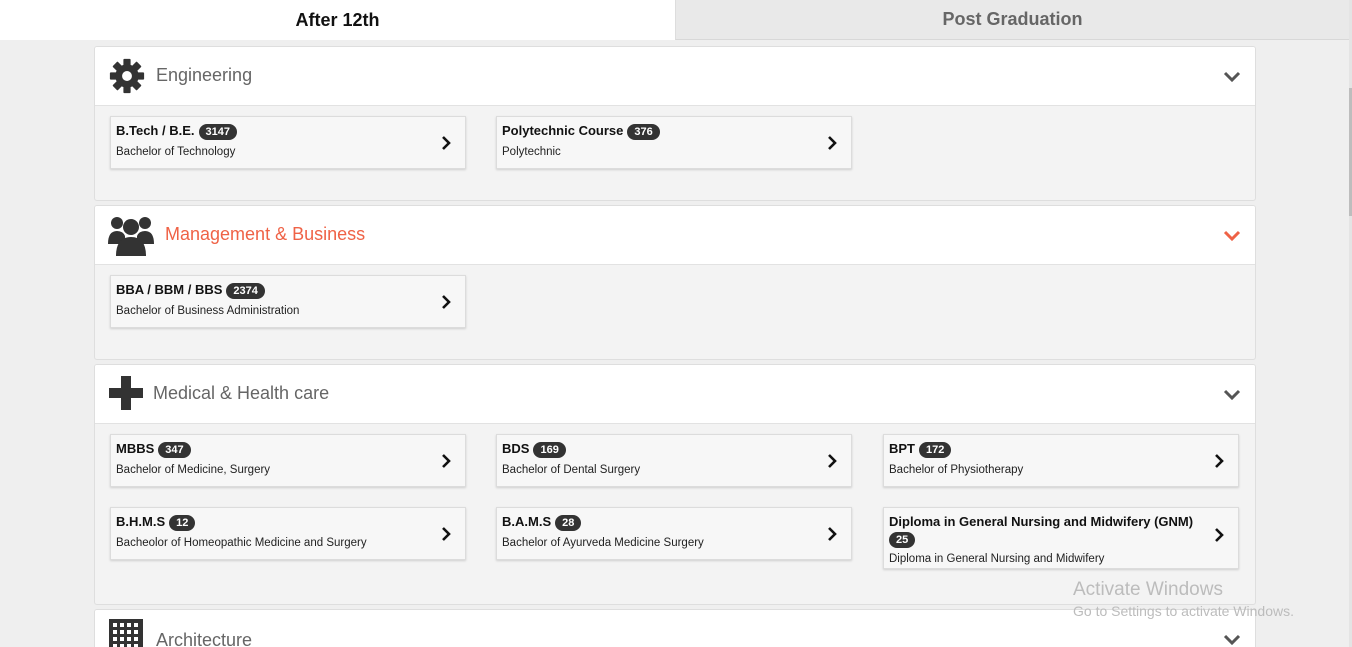  I want to click on count-badge: 3147, so click(217, 131).